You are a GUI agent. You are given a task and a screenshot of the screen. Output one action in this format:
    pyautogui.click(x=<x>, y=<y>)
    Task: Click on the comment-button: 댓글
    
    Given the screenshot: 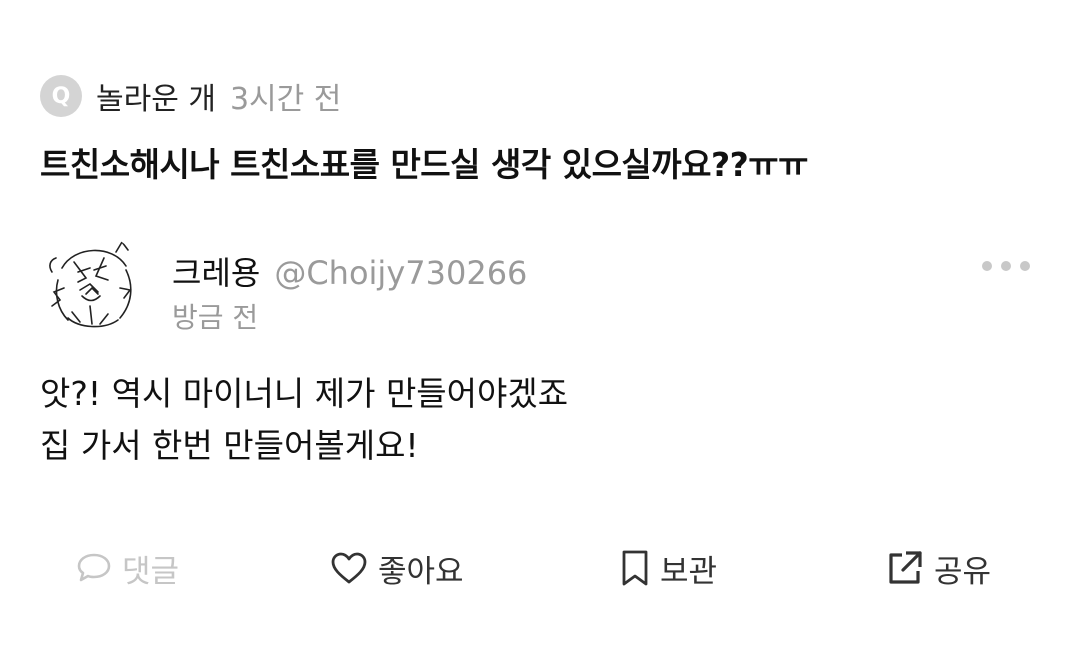 What is the action you would take?
    pyautogui.click(x=127, y=568)
    